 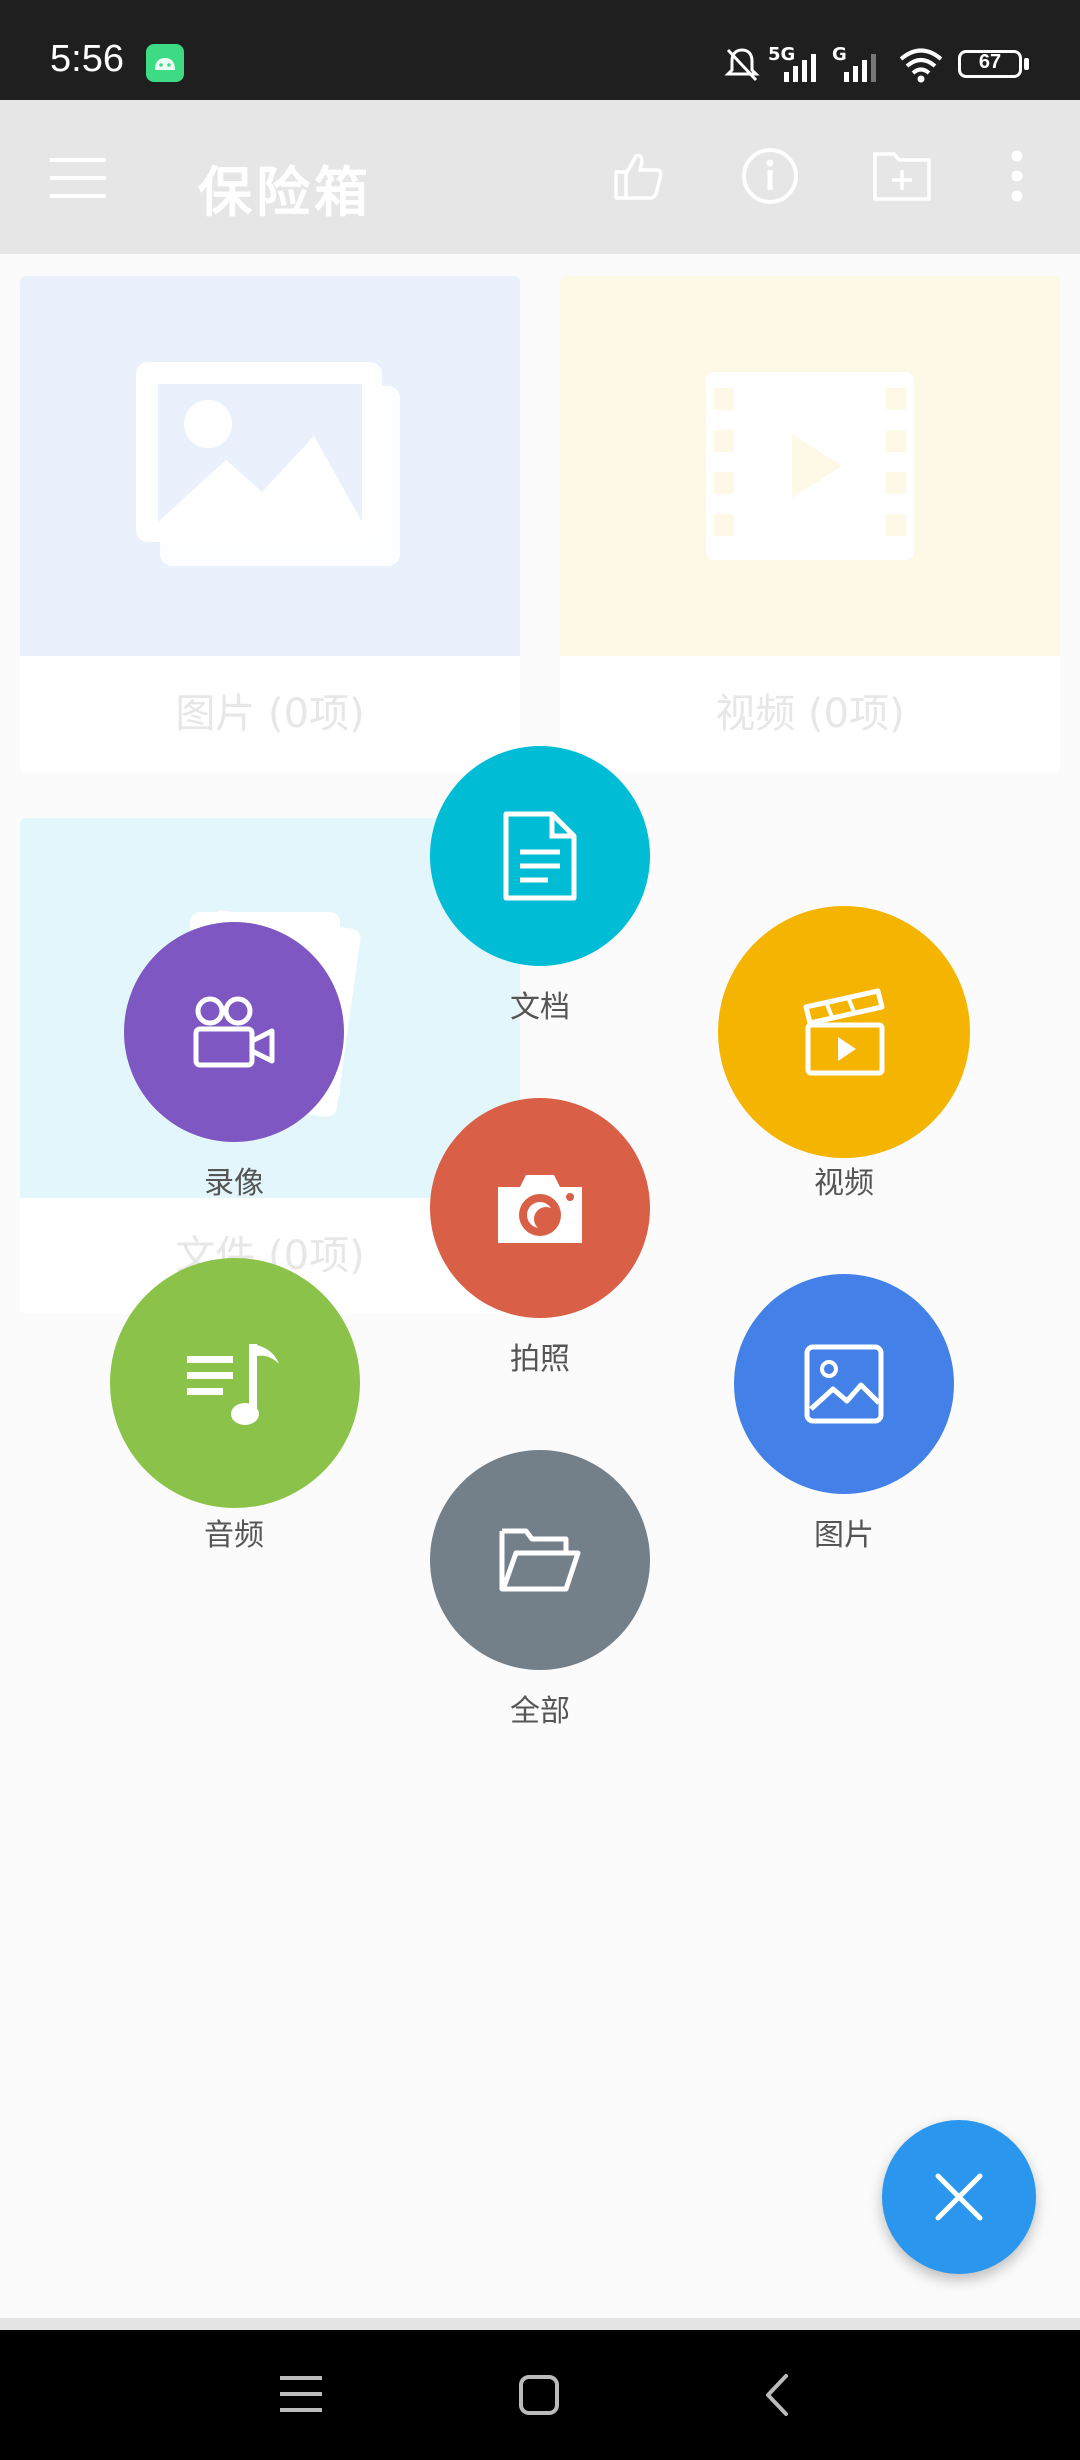 I want to click on battery-icon: 67, so click(x=990, y=64).